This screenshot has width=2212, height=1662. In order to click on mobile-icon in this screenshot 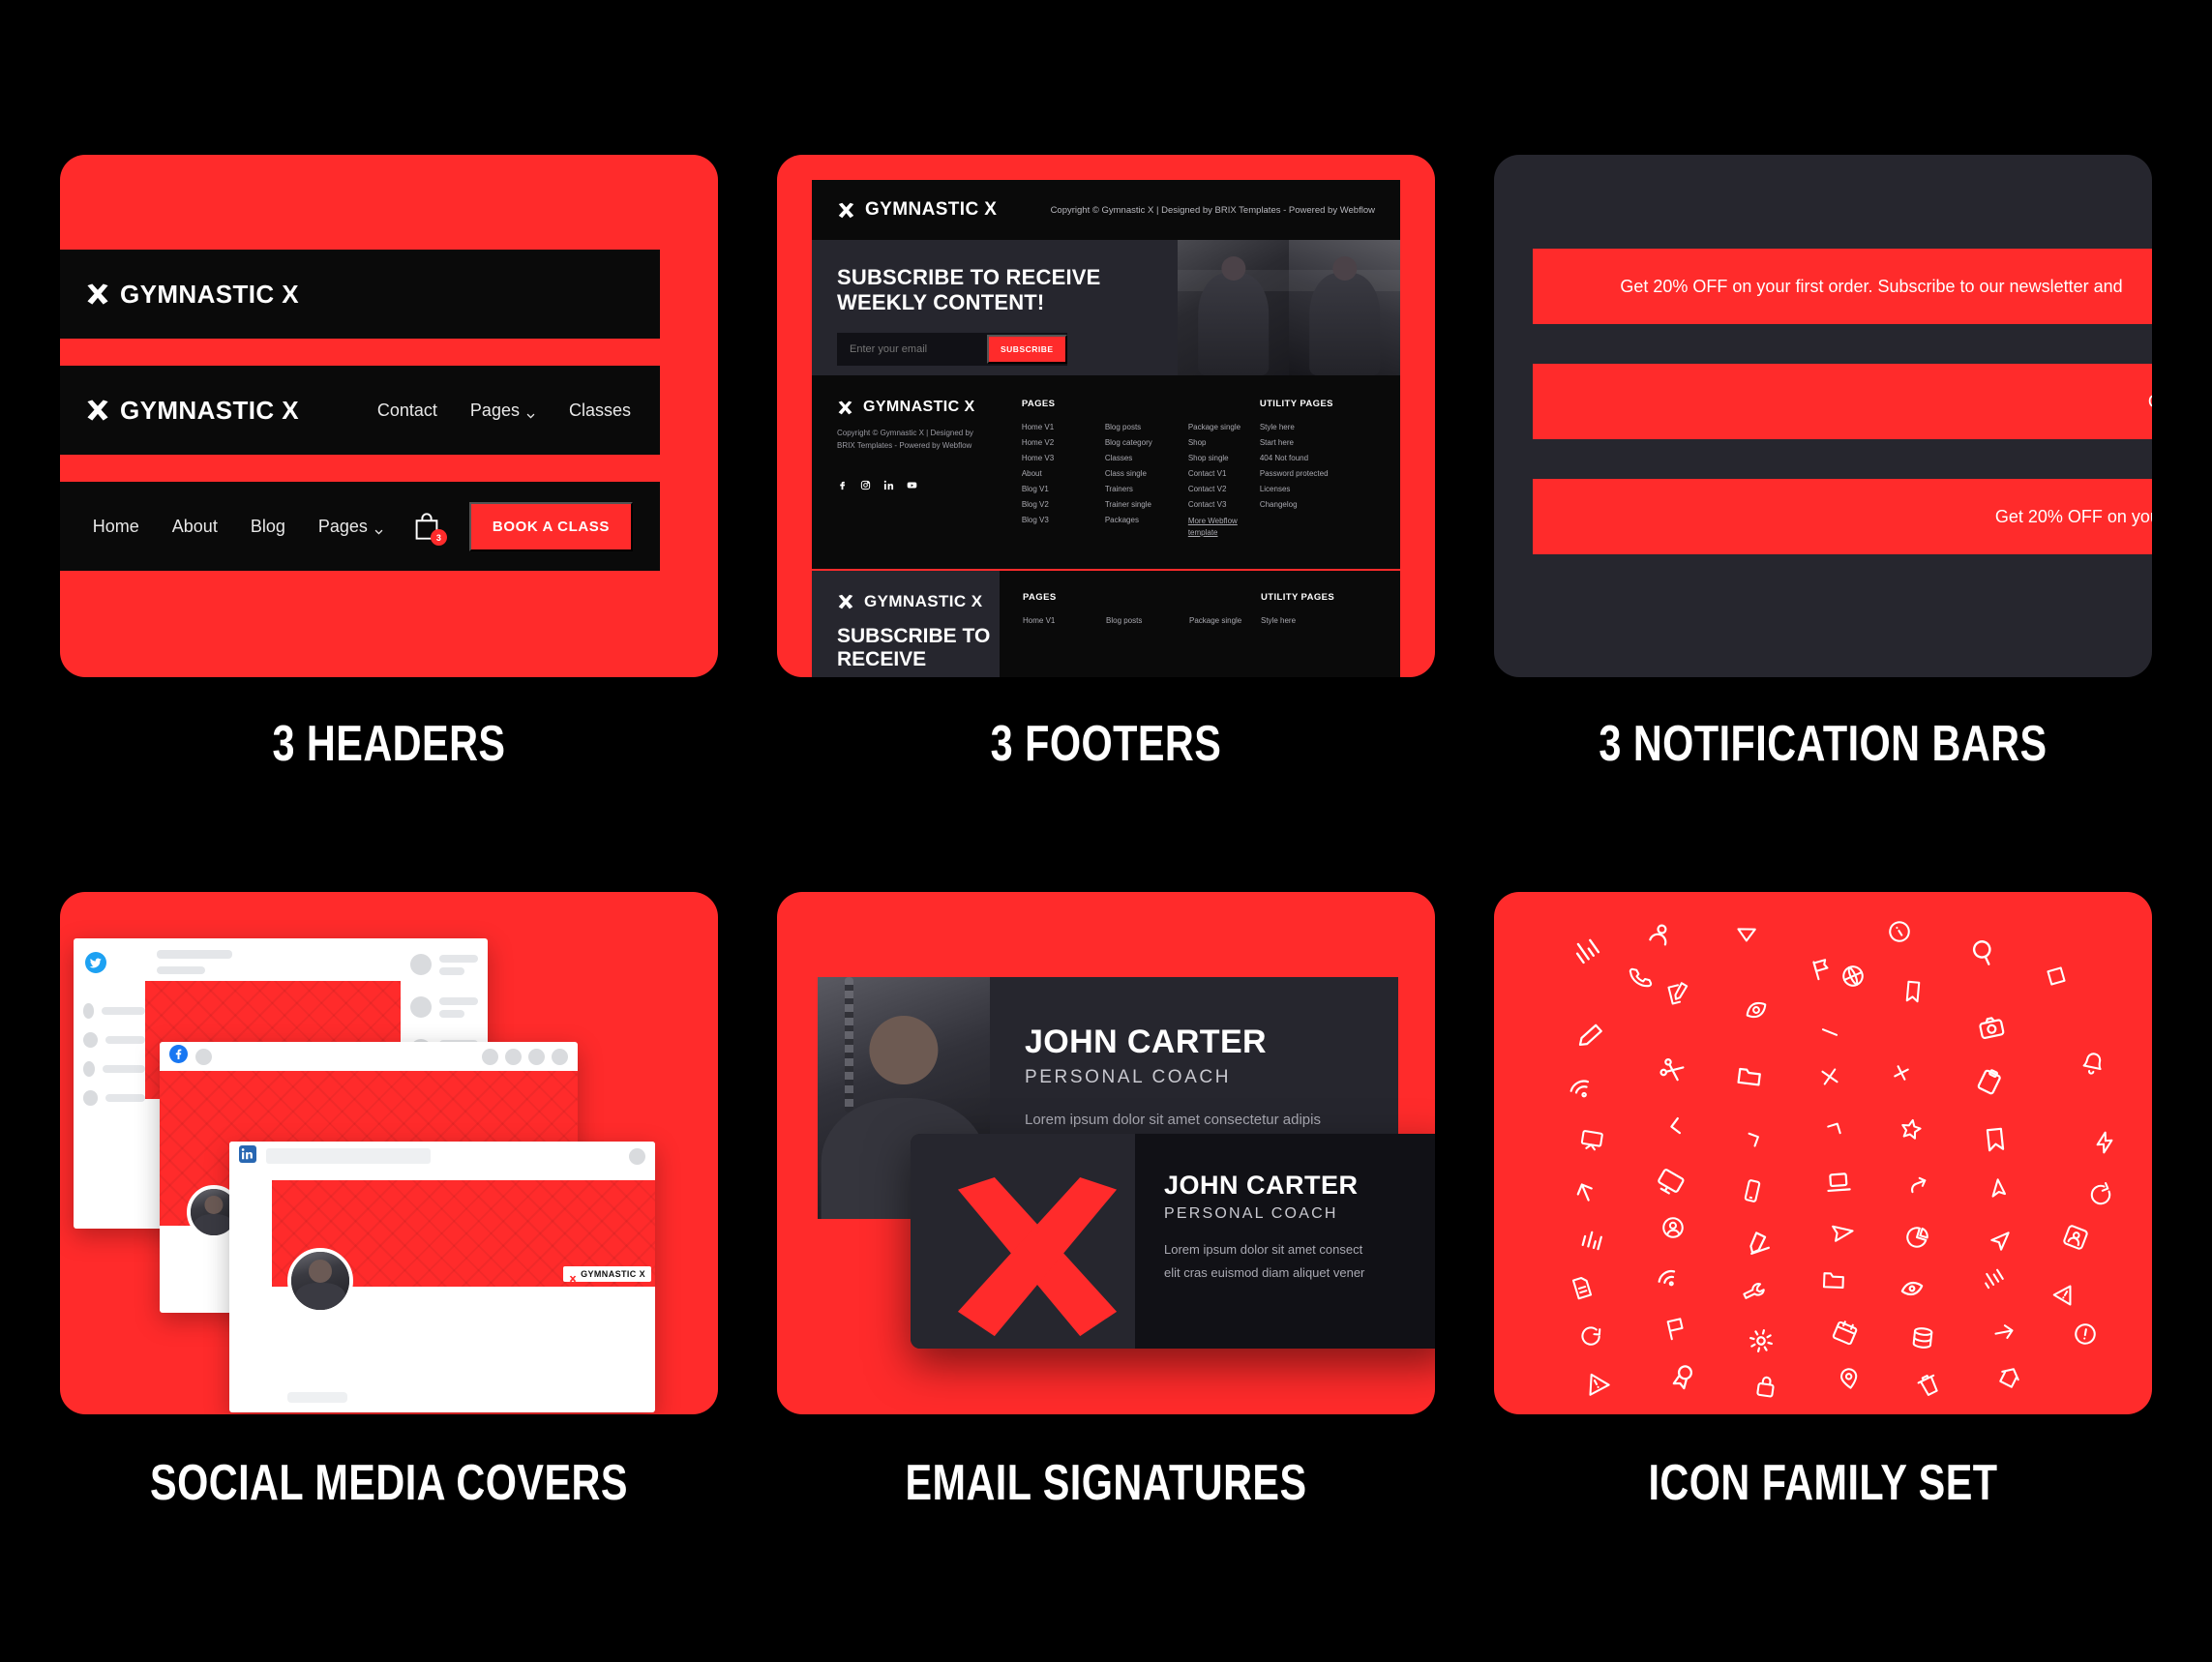, I will do `click(1752, 1190)`.